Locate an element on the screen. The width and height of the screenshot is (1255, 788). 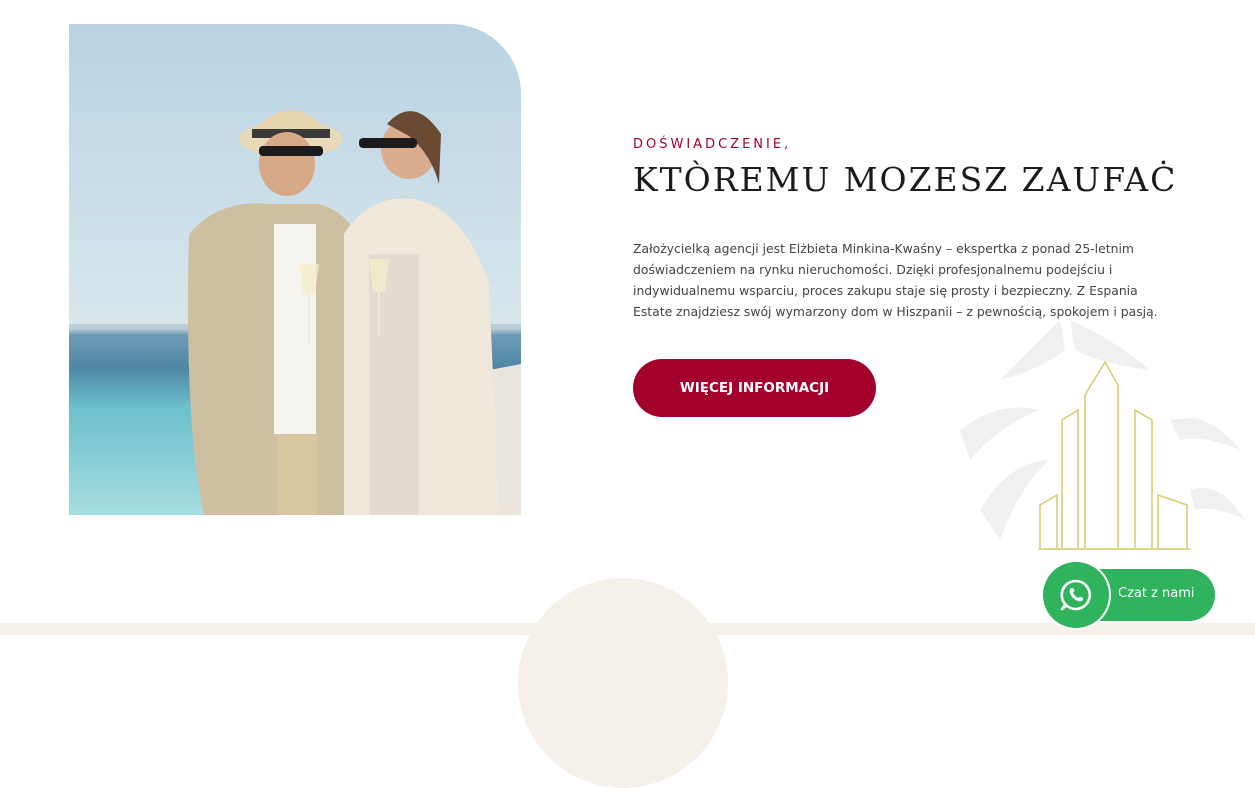
whatsapp-icon is located at coordinates (1076, 595).